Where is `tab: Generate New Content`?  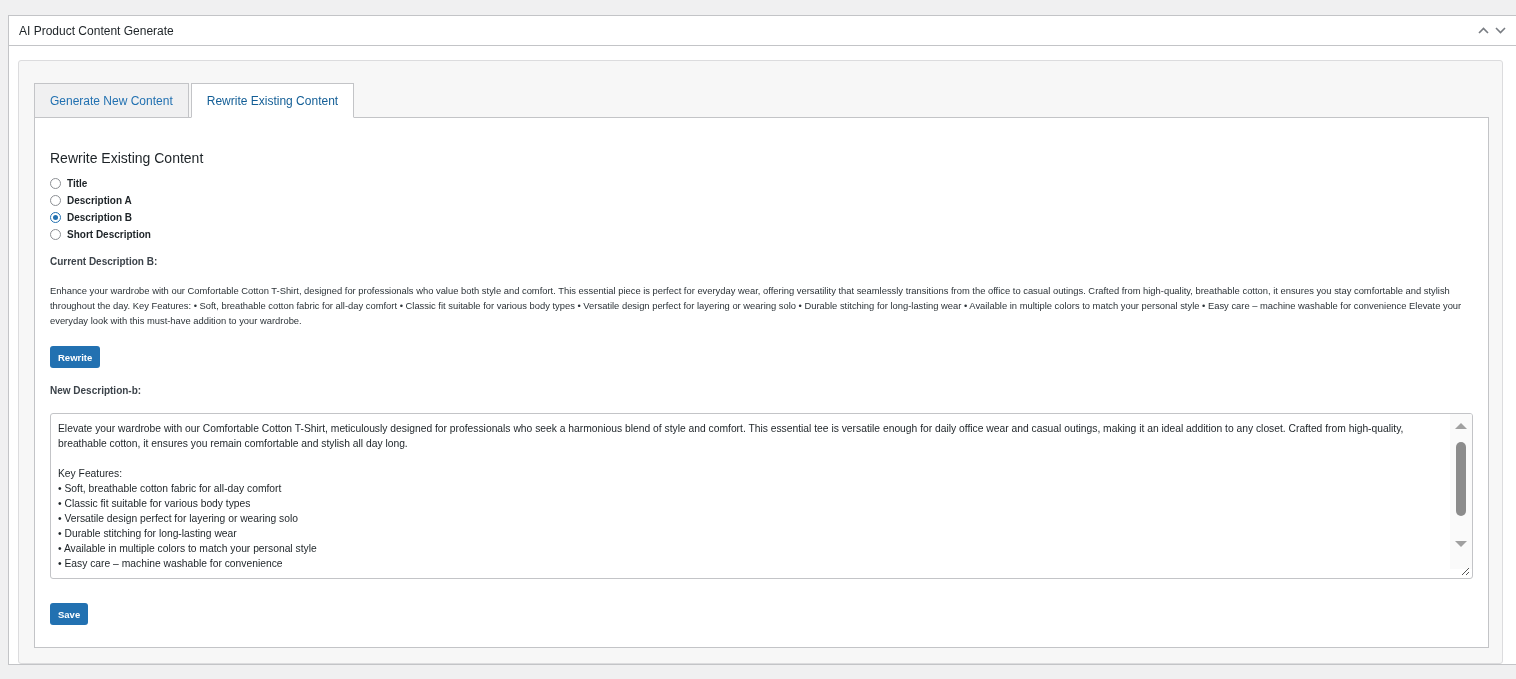
tab: Generate New Content is located at coordinates (111, 100).